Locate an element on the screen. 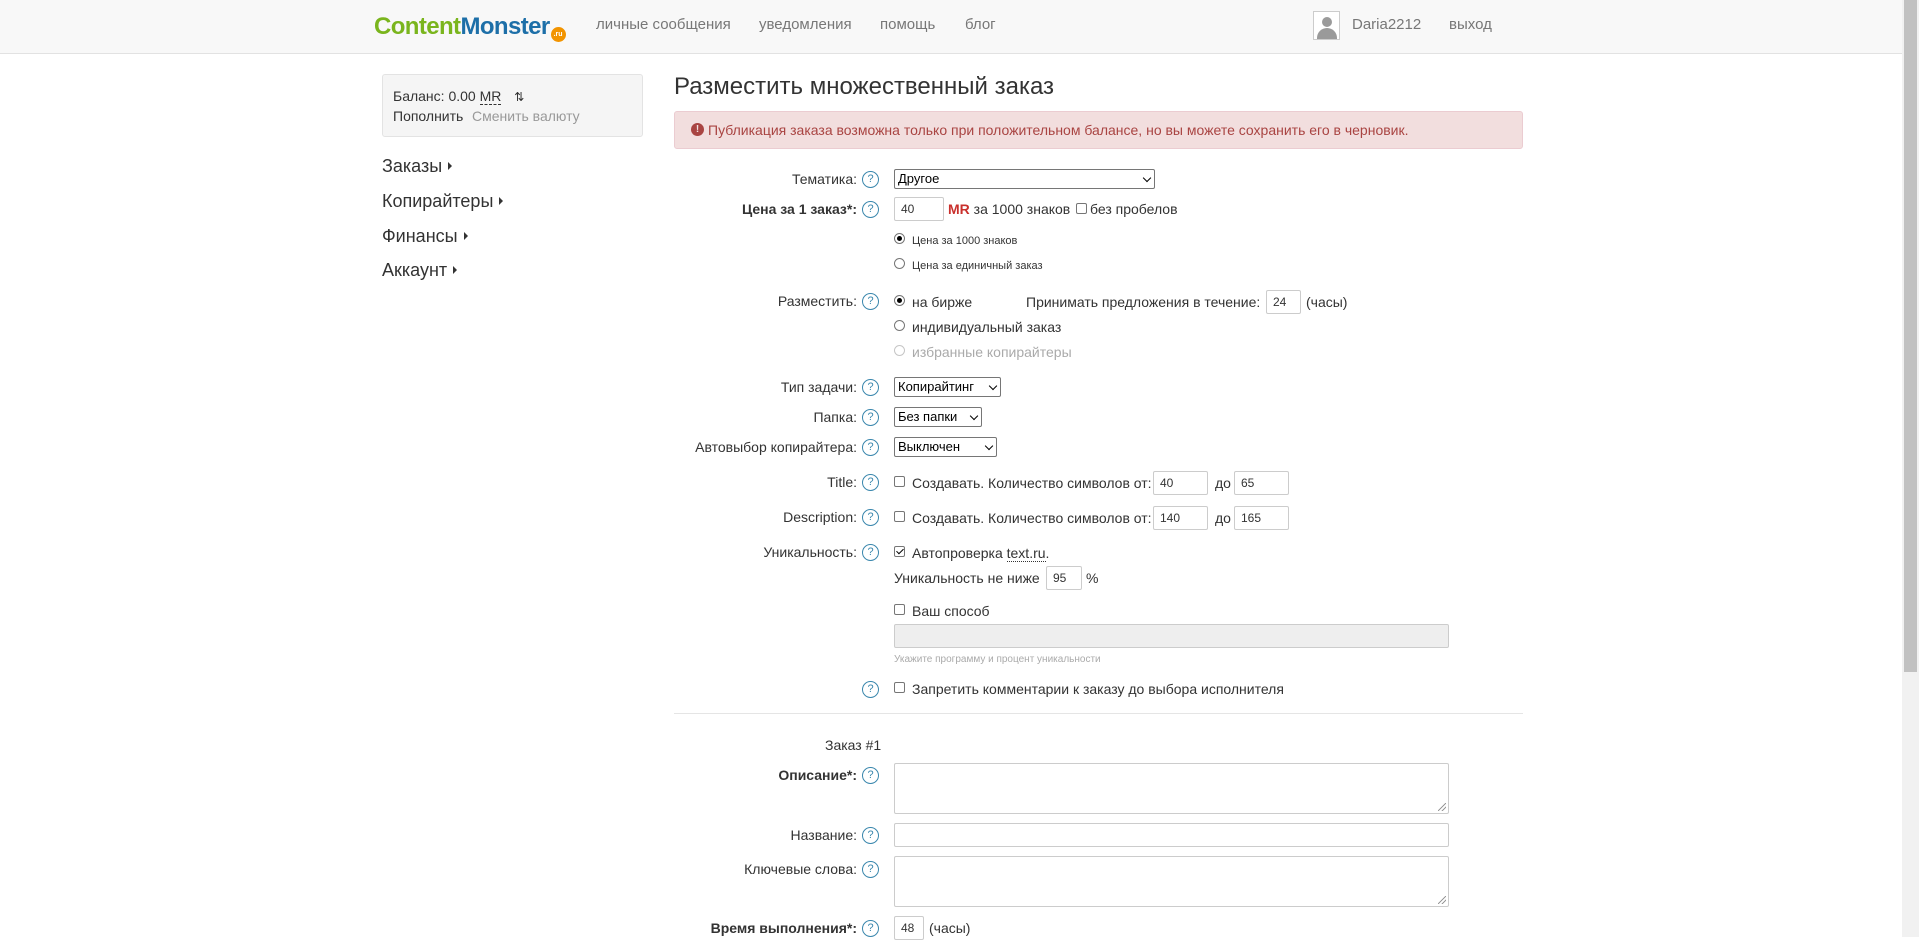 The width and height of the screenshot is (1919, 940). autocheck-checkbox is located at coordinates (899, 551).